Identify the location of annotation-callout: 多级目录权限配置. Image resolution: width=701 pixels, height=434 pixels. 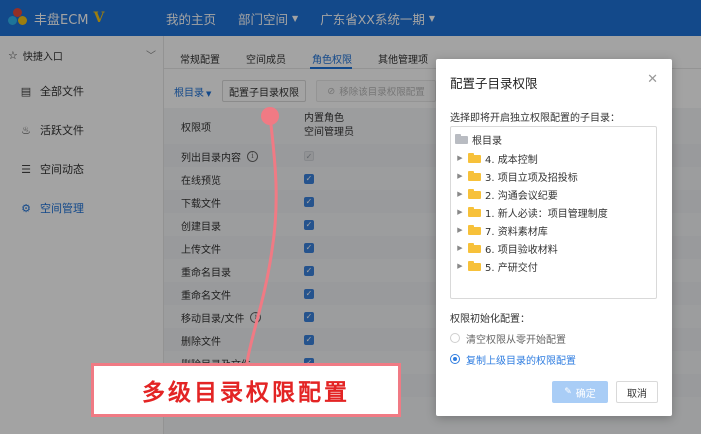
(246, 390).